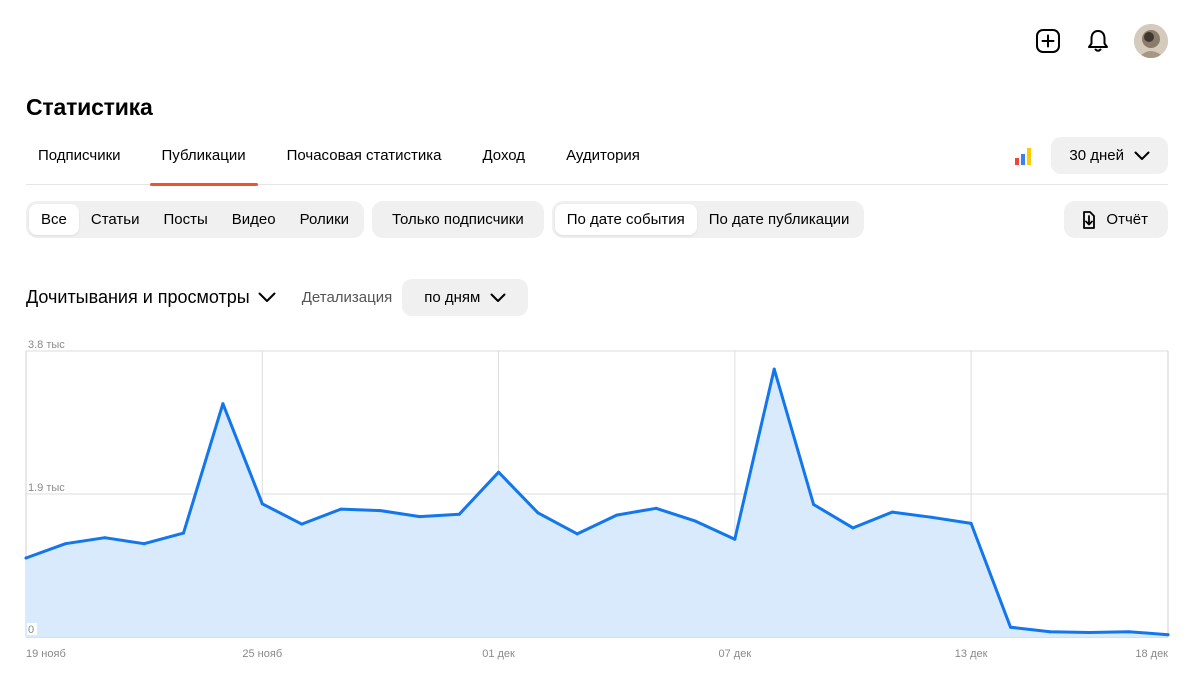 The height and width of the screenshot is (676, 1200). What do you see at coordinates (1024, 156) in the screenshot?
I see `bar-chart-icon` at bounding box center [1024, 156].